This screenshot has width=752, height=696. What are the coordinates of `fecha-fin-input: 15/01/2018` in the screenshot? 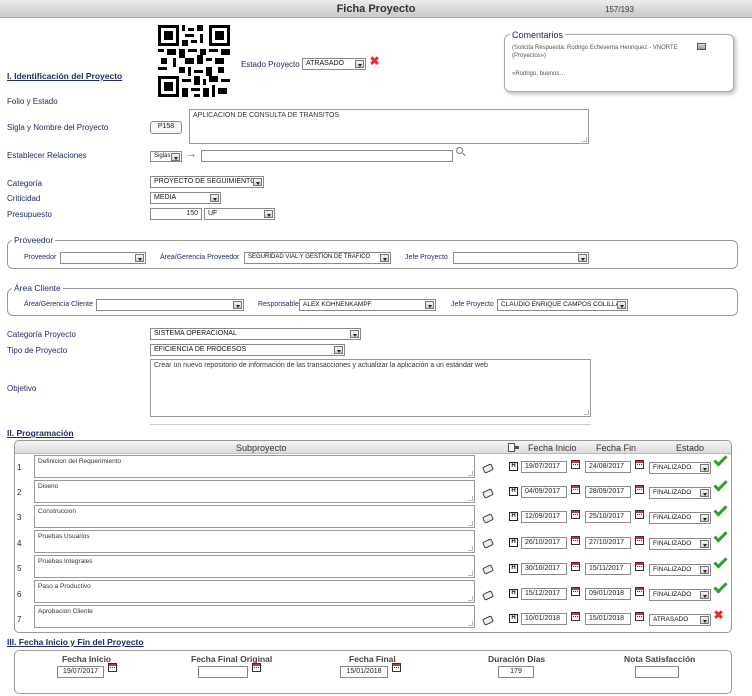 It's located at (608, 619).